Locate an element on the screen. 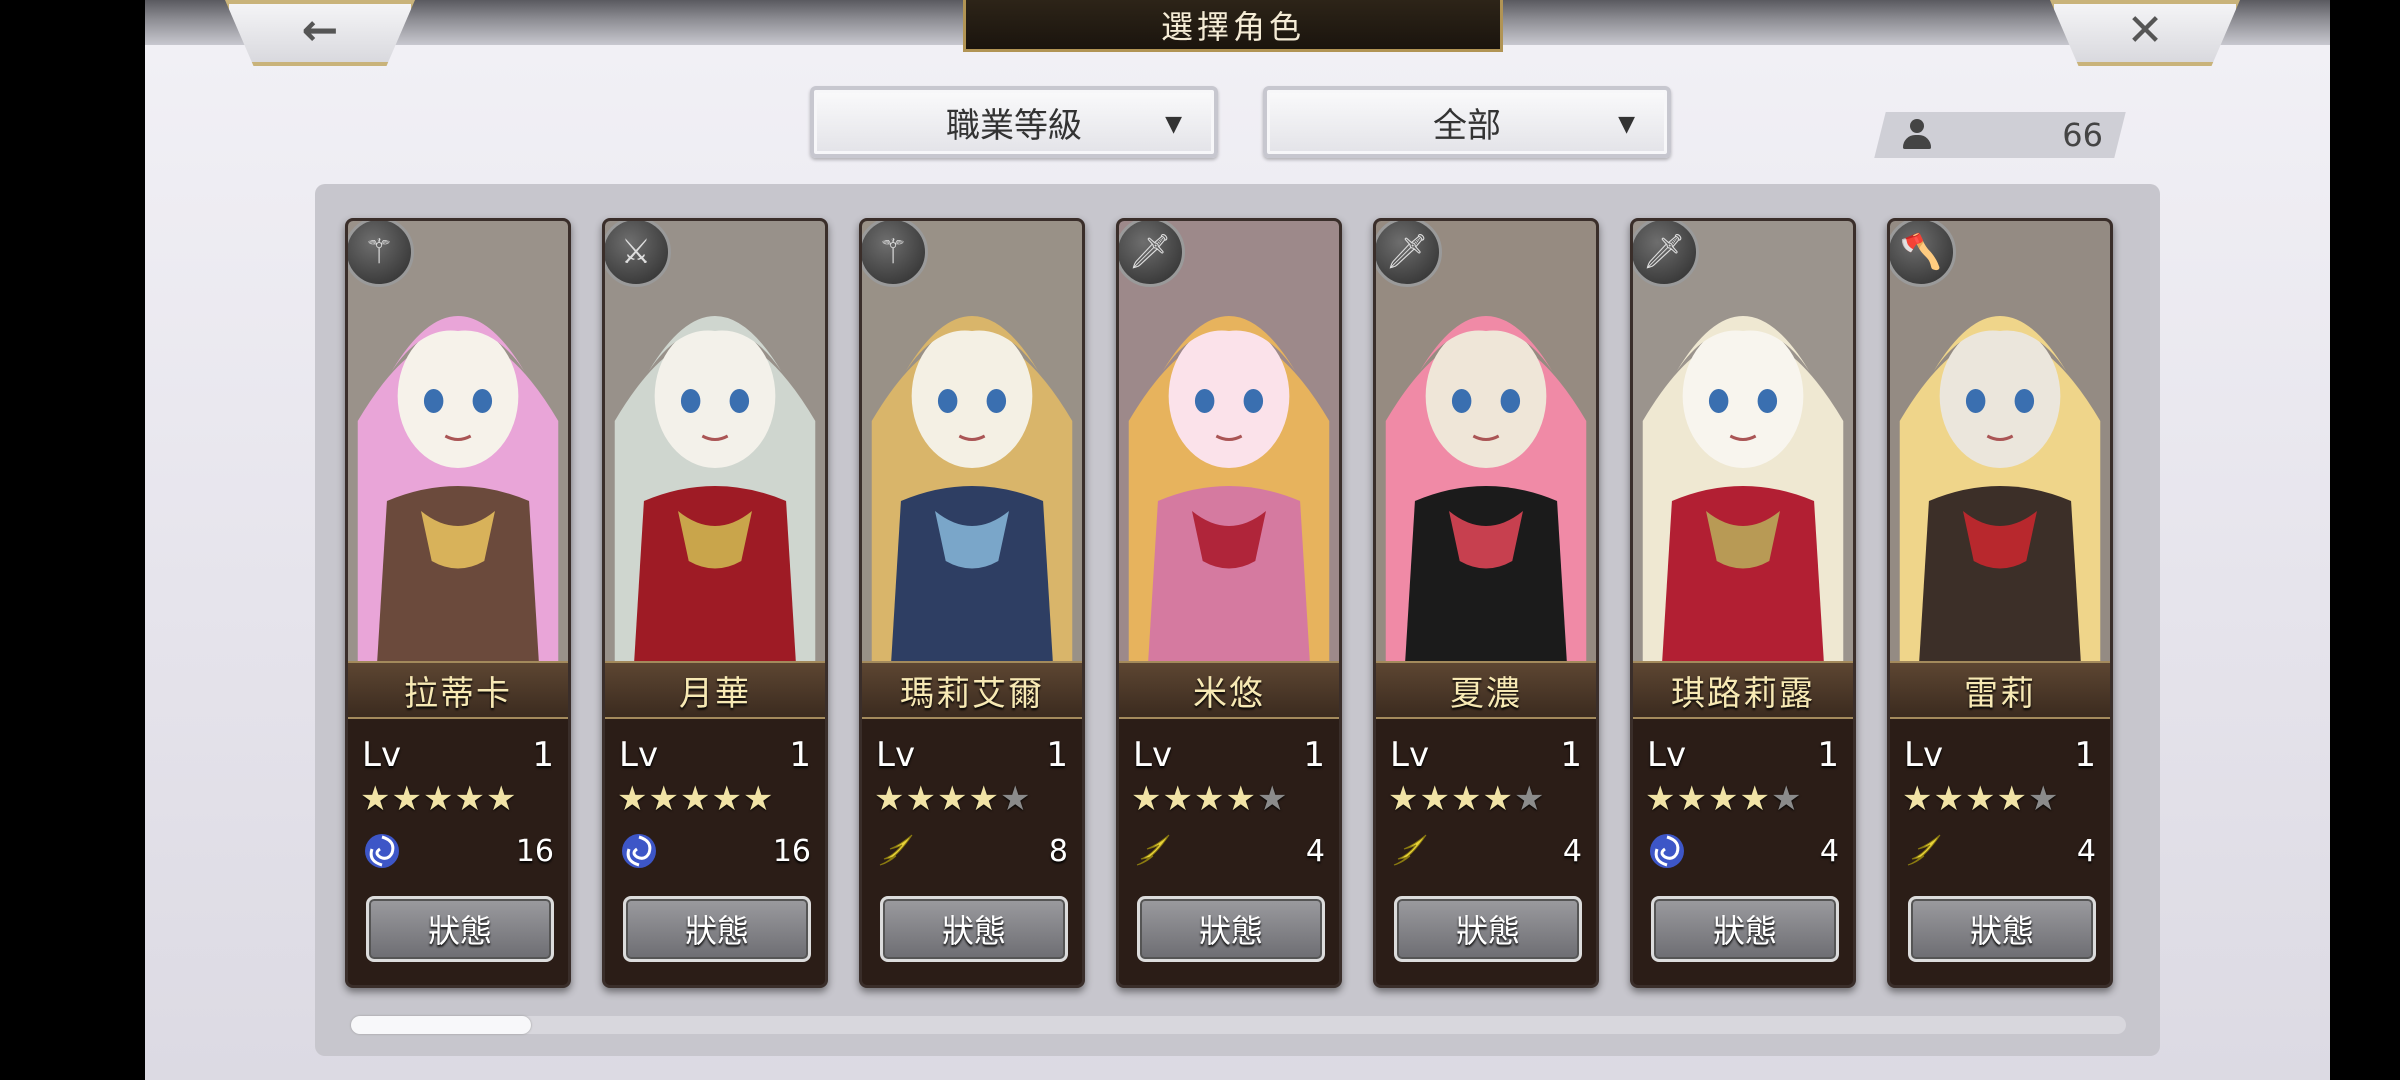 Image resolution: width=2400 pixels, height=1080 pixels. category-dropdown: 全部 ▼ is located at coordinates (1467, 122).